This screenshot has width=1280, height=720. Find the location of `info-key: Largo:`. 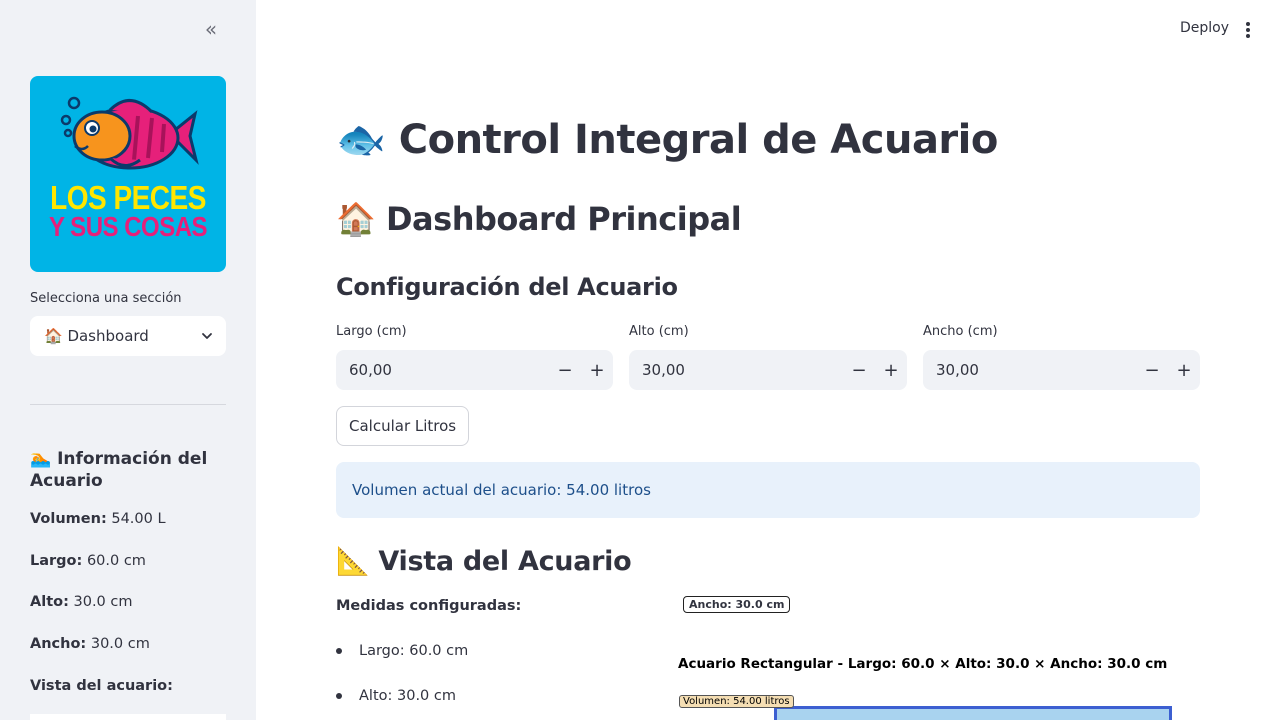

info-key: Largo: is located at coordinates (56, 561).